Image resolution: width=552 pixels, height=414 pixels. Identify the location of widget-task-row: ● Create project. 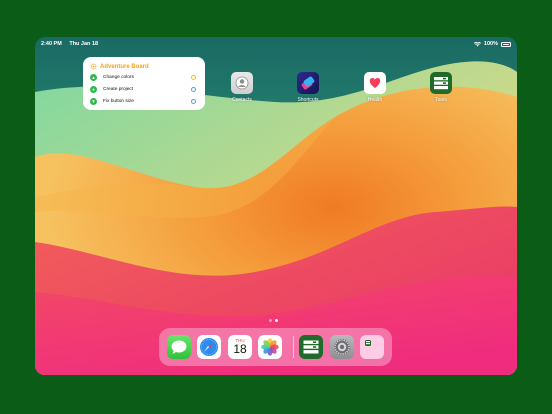
(144, 89).